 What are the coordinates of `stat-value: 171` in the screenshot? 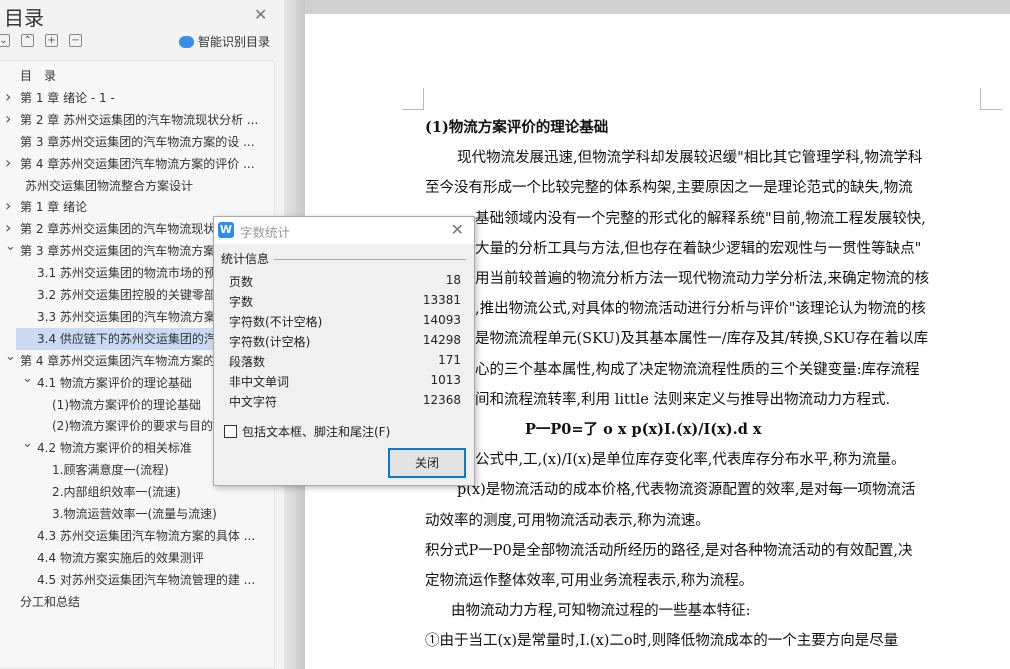 It's located at (449, 360).